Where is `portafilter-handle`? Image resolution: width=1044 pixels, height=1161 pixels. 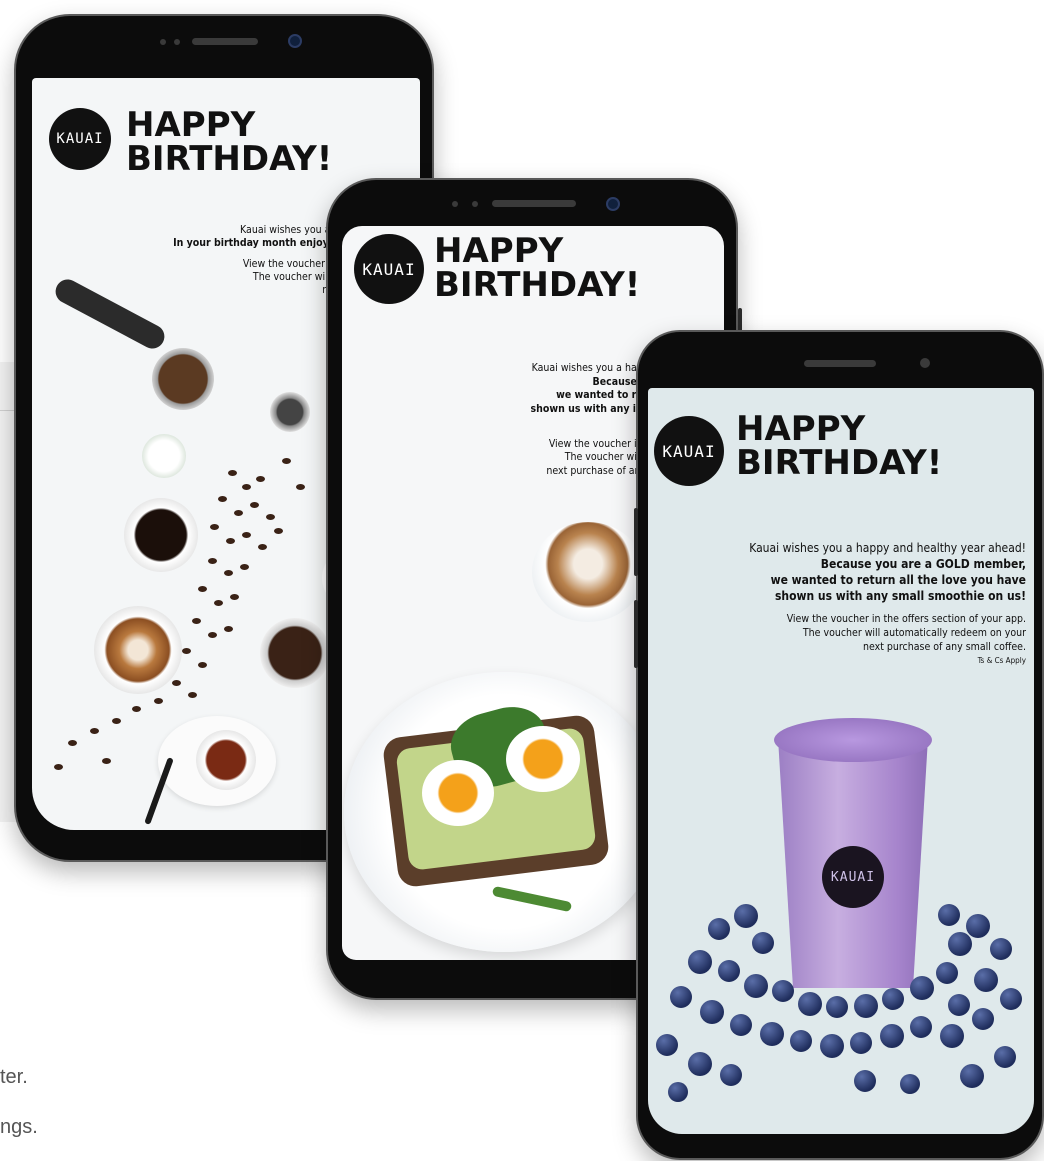
portafilter-handle is located at coordinates (110, 314).